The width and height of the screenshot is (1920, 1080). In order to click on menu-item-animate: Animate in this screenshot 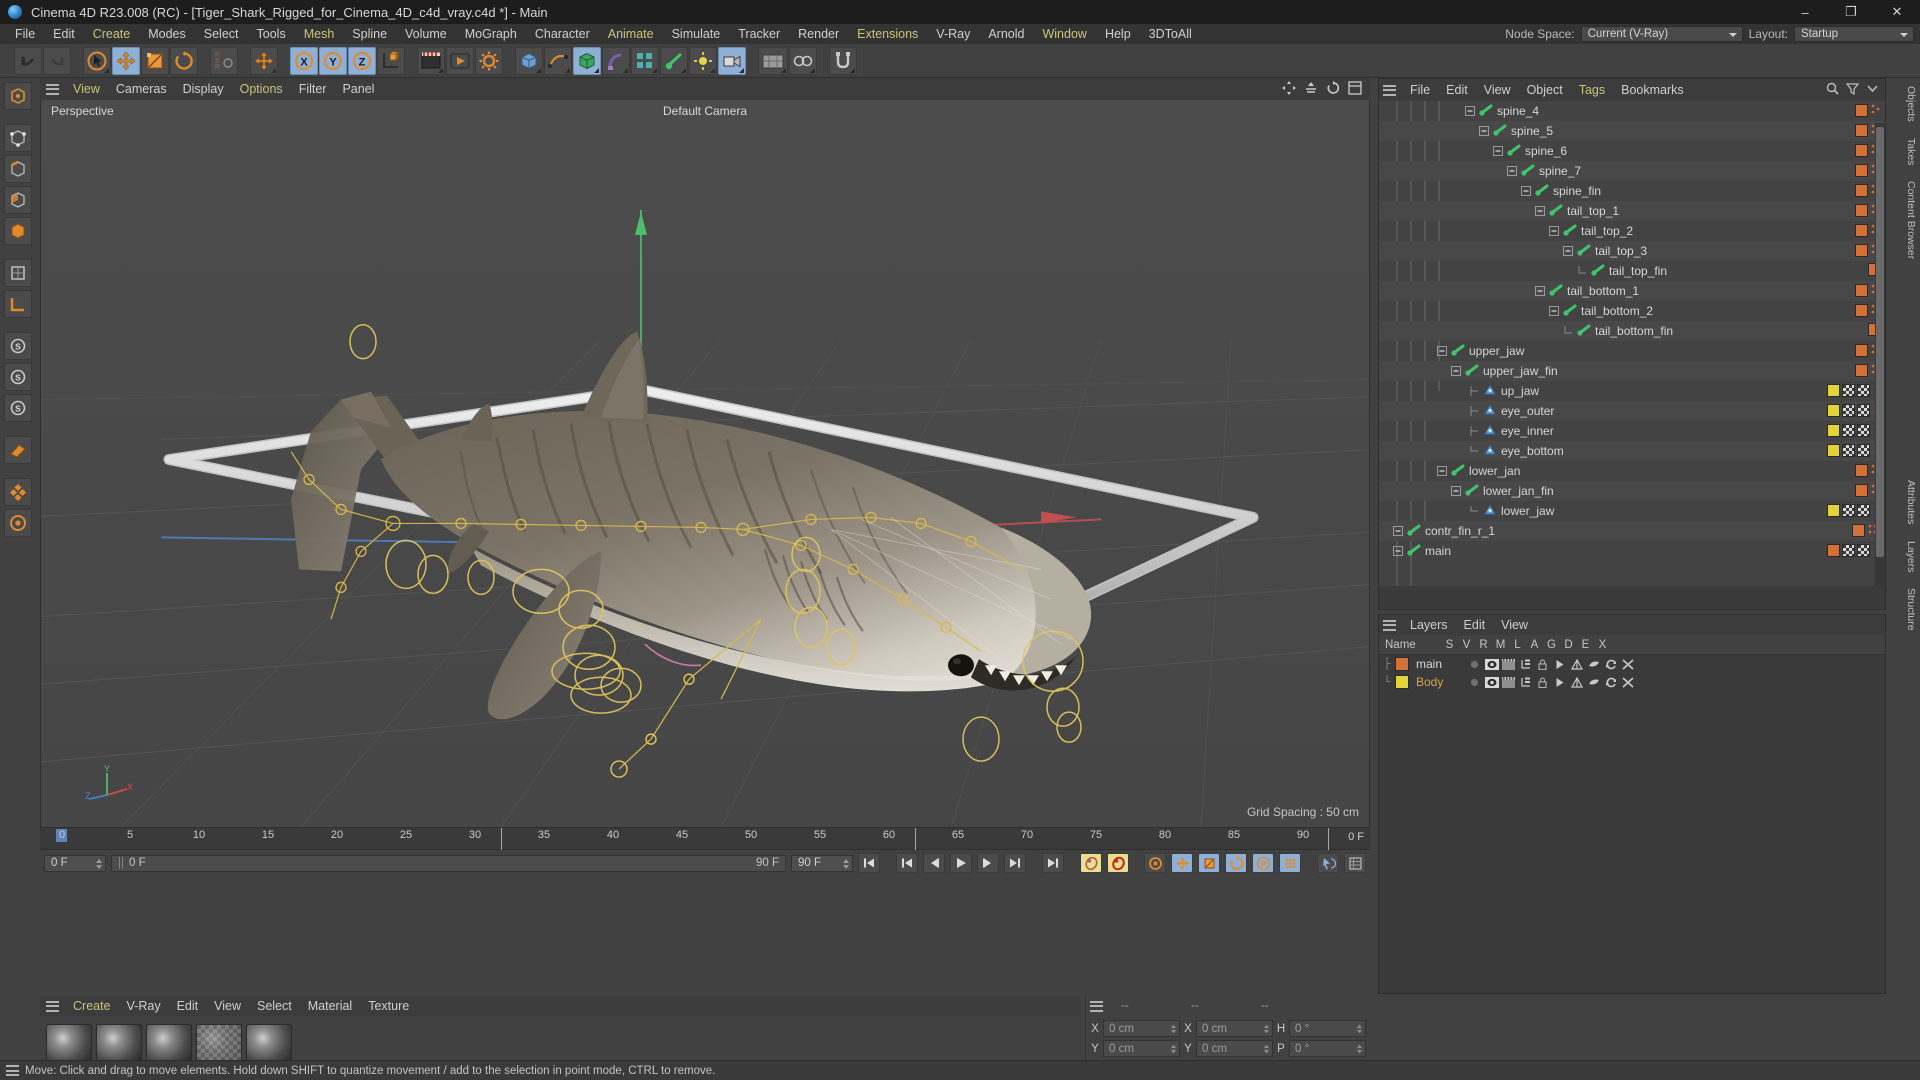, I will do `click(631, 34)`.